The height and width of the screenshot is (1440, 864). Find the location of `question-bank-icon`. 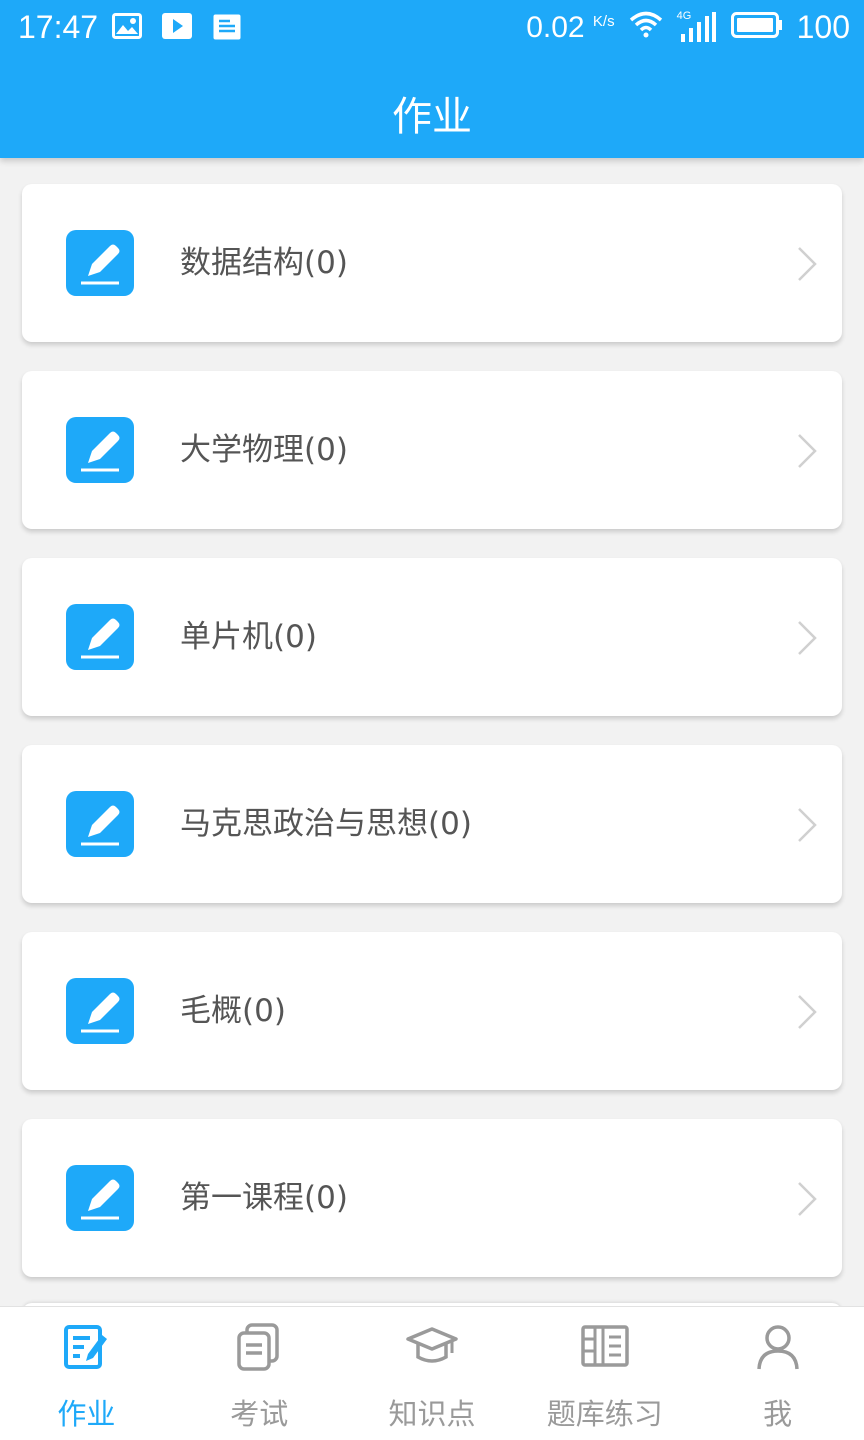

question-bank-icon is located at coordinates (605, 1347).